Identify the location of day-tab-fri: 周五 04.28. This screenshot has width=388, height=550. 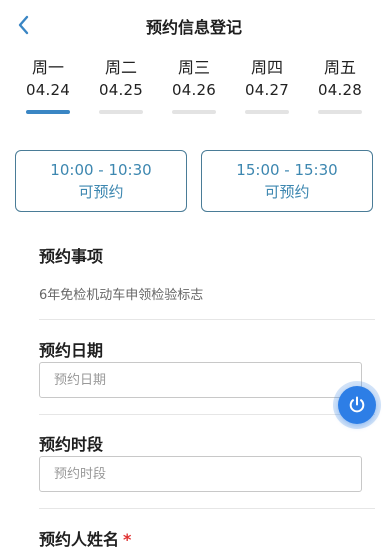
(340, 88).